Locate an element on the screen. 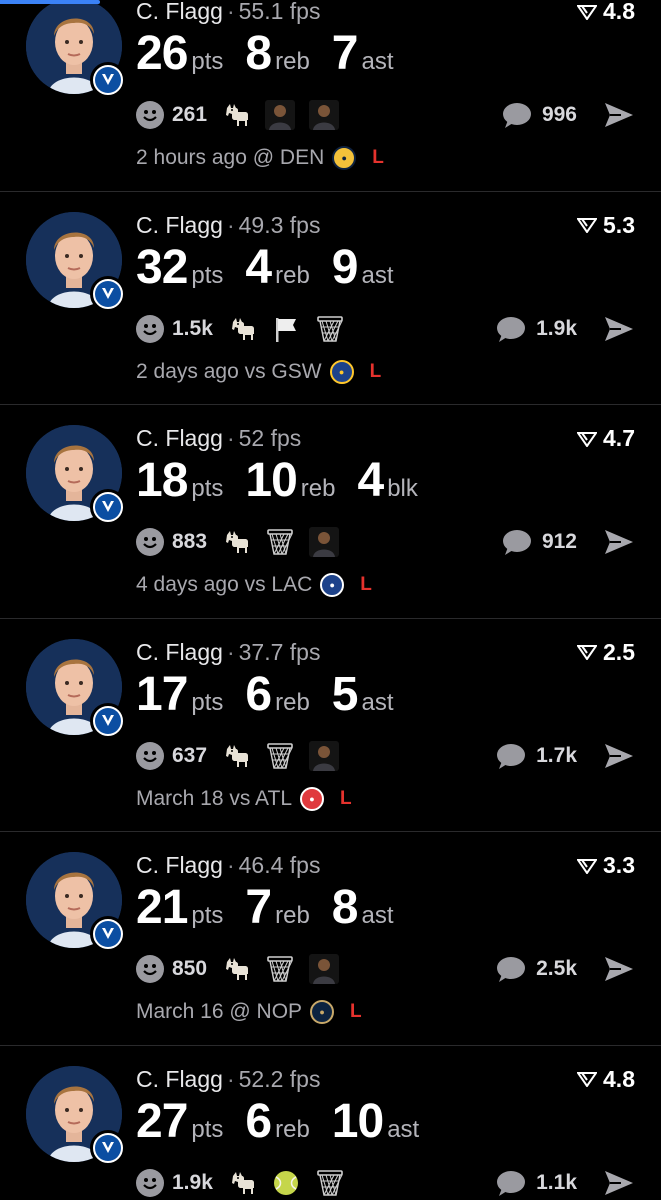  rating: 4.7 is located at coordinates (606, 438).